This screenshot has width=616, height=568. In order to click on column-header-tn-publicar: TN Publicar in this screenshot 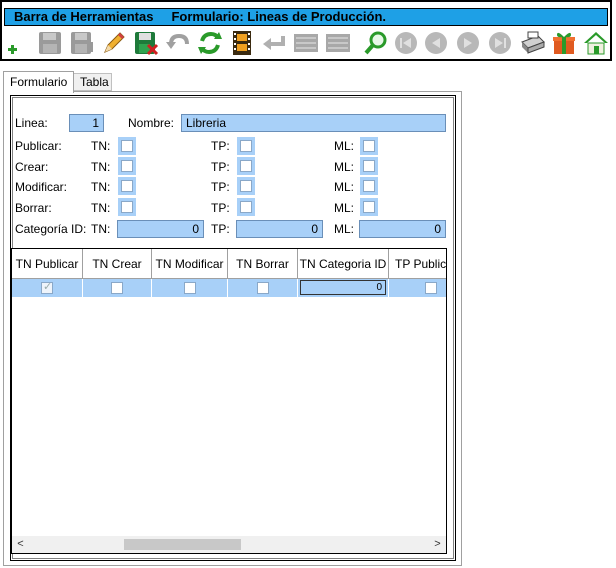, I will do `click(47, 264)`.